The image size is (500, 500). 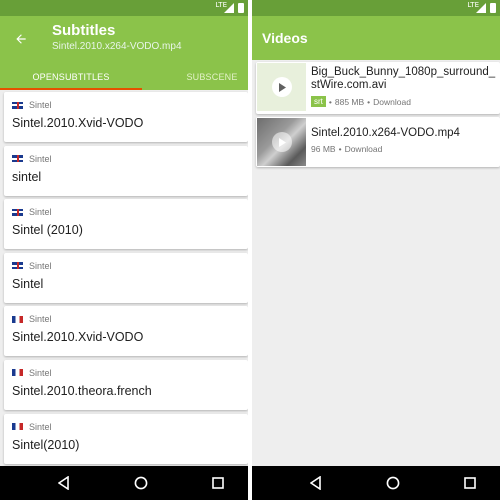 I want to click on videos-app-bar: Videos, so click(x=376, y=38).